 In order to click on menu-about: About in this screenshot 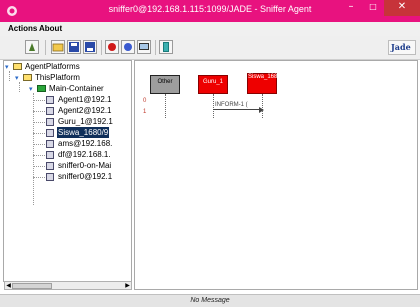, I will do `click(50, 28)`.